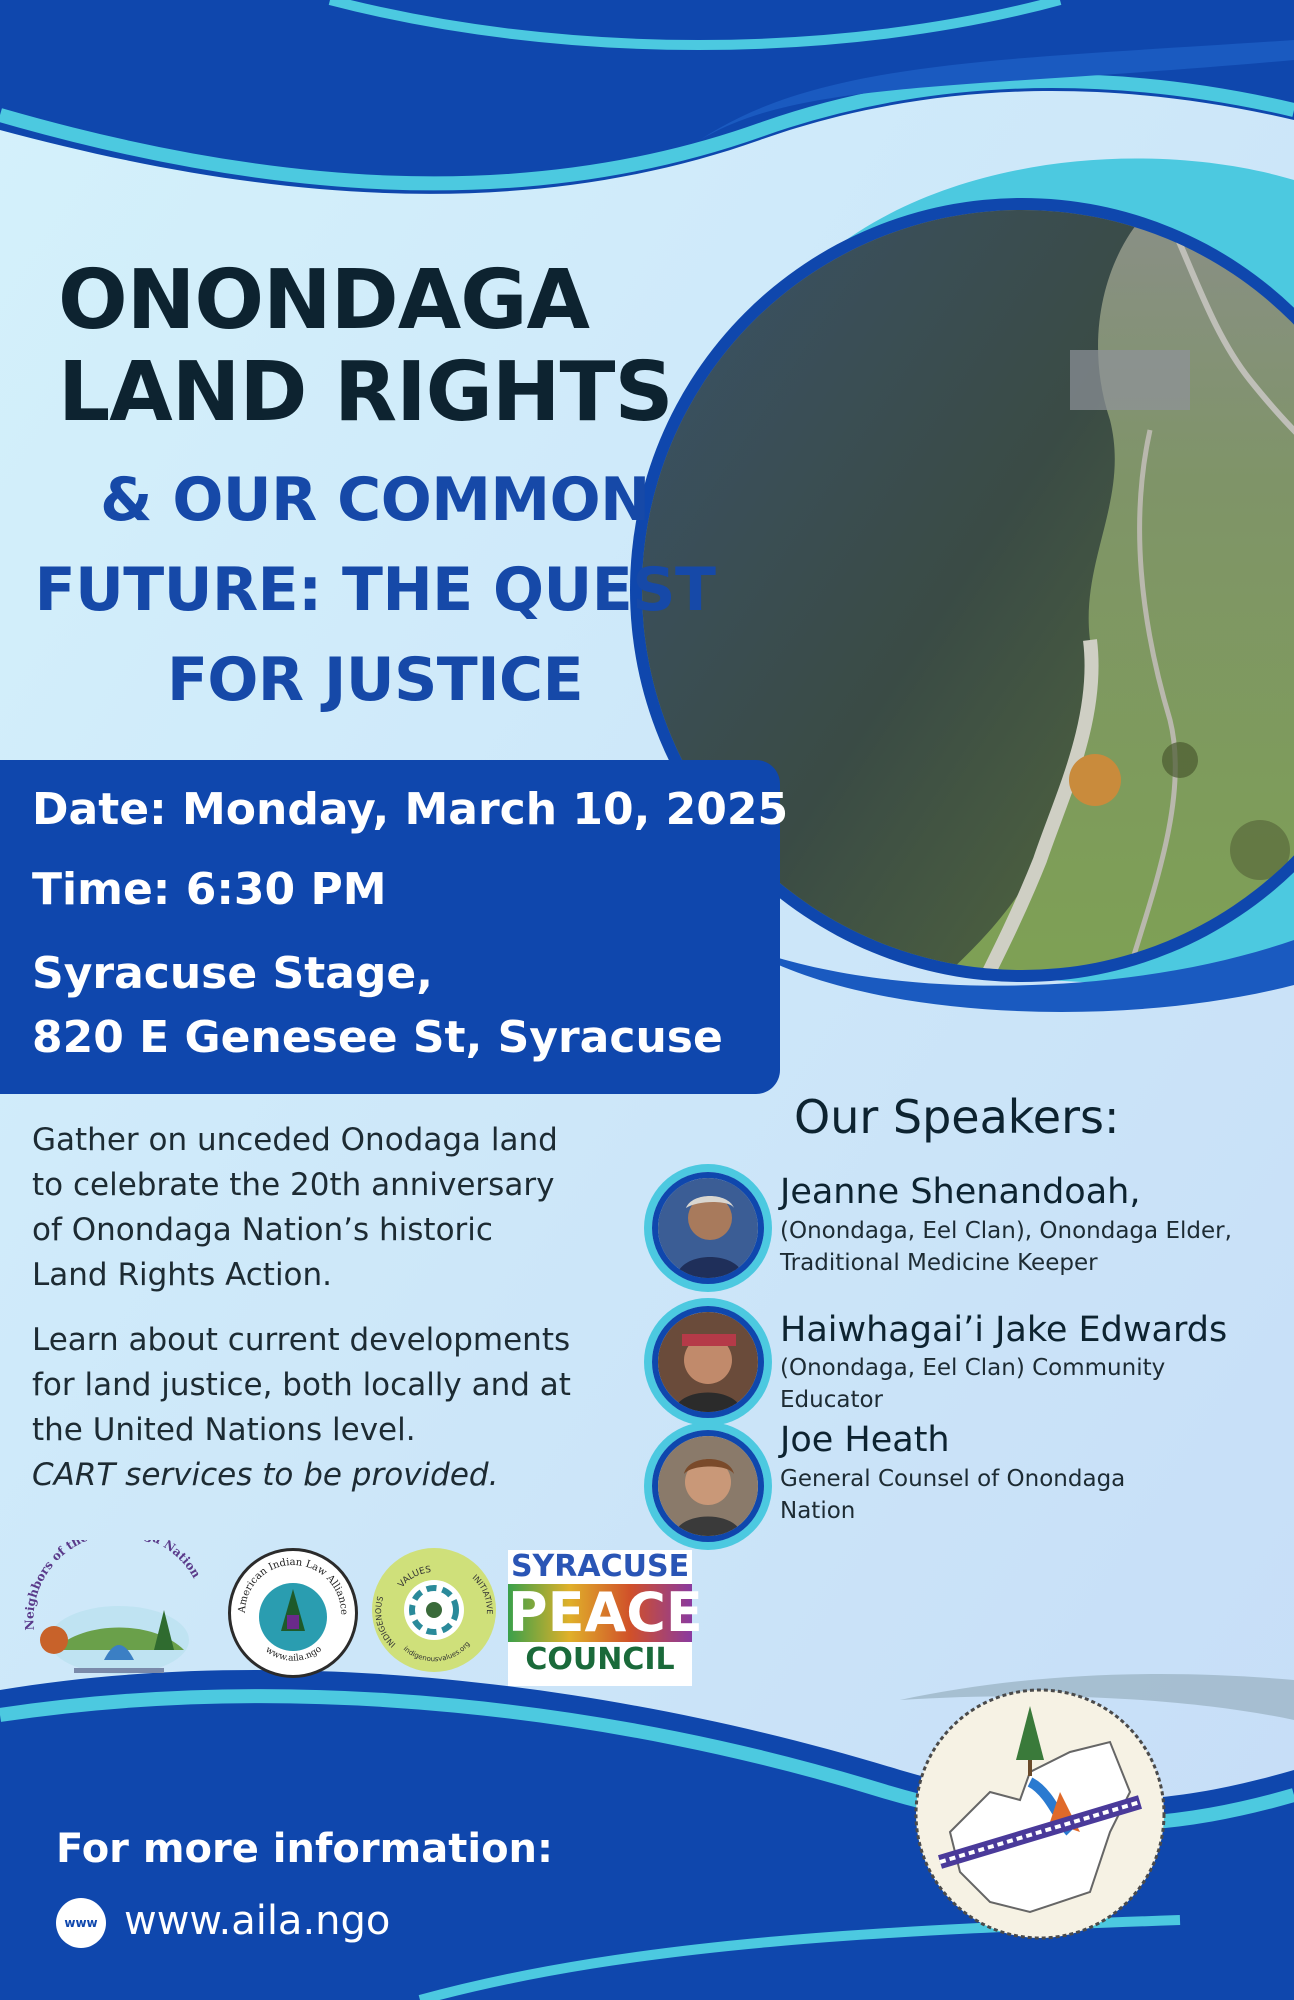  Describe the element at coordinates (375, 680) in the screenshot. I see `subtitle-line-3: FOR JUSTICE` at that location.